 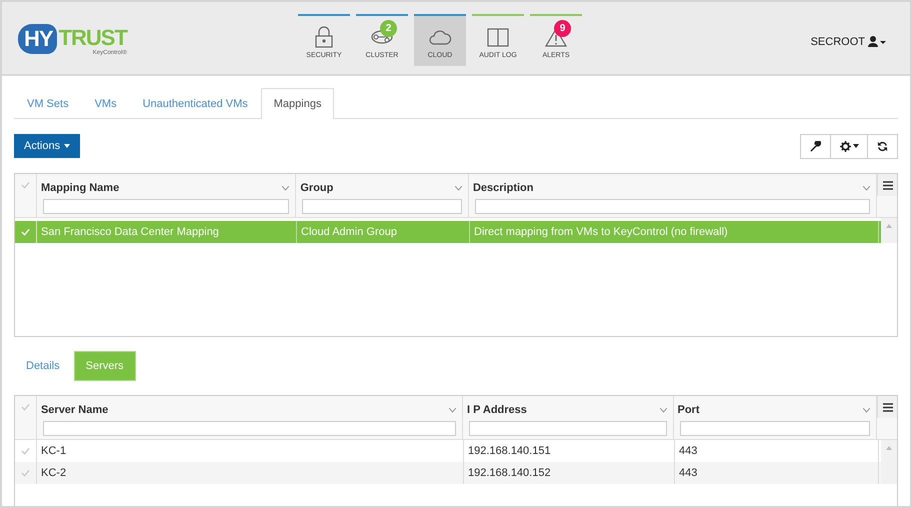 I want to click on settings-icon, so click(x=845, y=146).